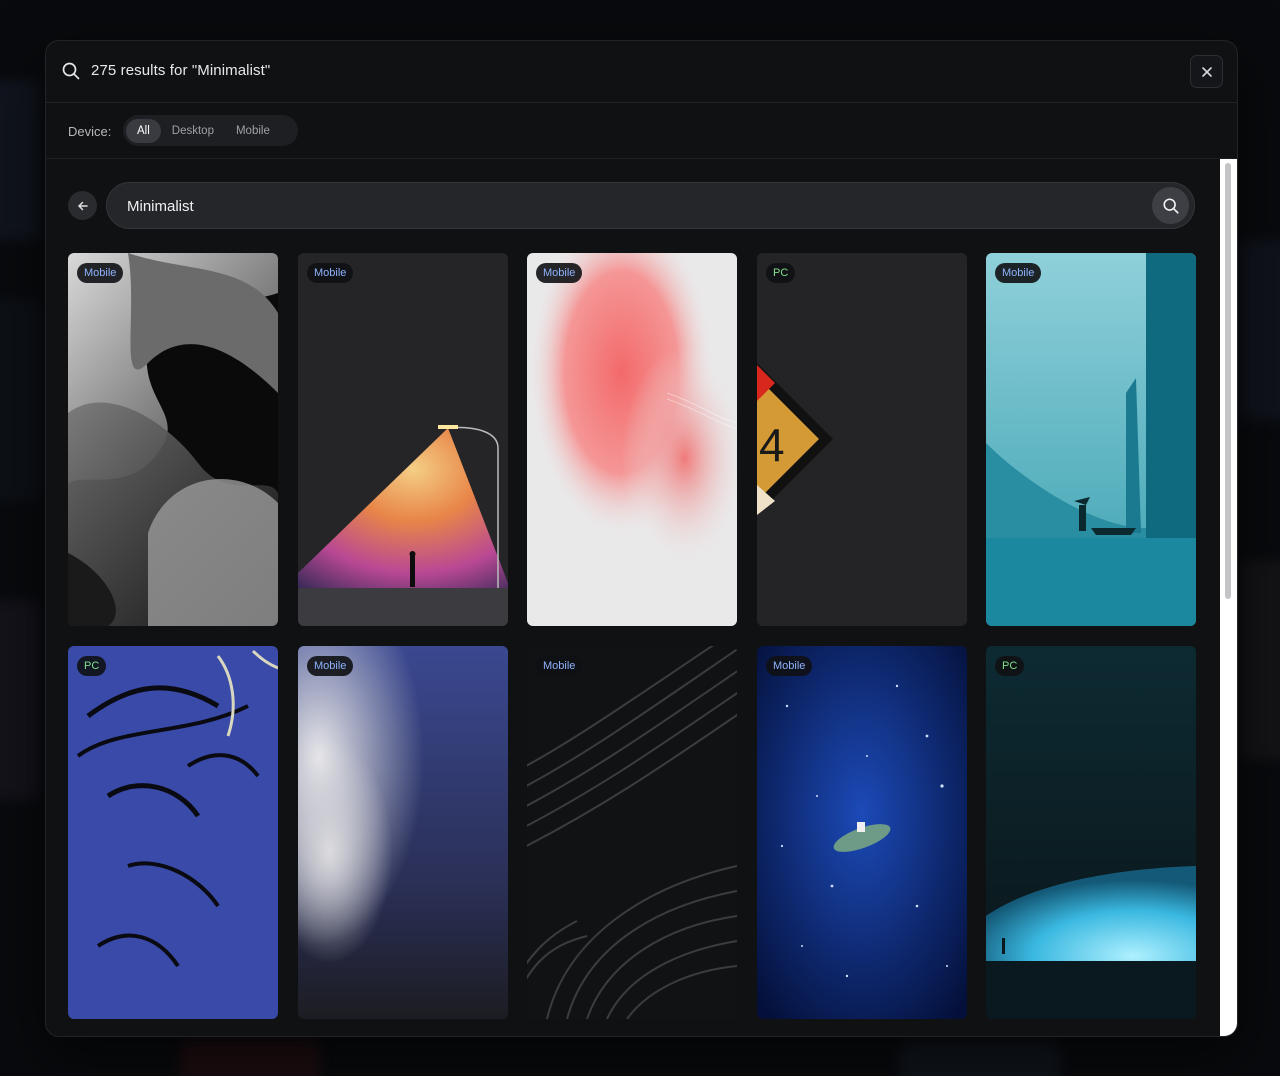 The height and width of the screenshot is (1076, 1280). I want to click on svg-text: 4, so click(772, 445).